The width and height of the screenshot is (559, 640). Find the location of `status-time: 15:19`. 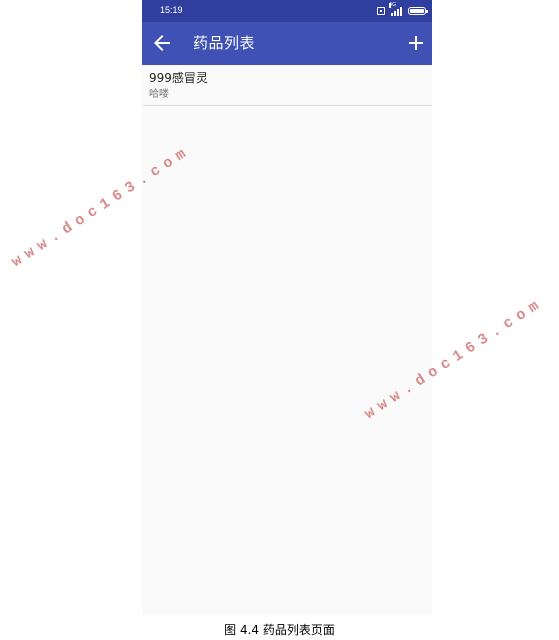

status-time: 15:19 is located at coordinates (171, 10).